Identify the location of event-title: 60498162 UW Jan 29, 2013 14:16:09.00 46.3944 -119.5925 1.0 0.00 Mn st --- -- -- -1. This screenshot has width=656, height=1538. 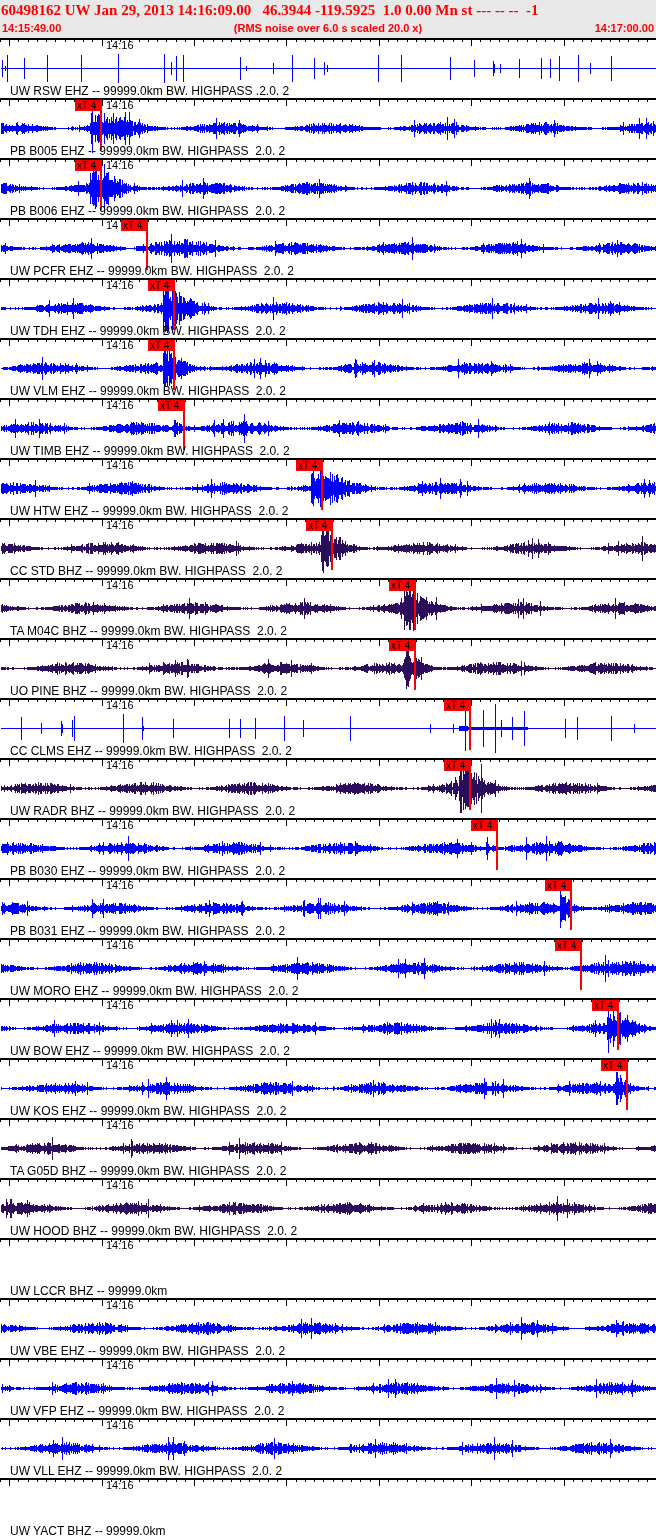
(270, 10).